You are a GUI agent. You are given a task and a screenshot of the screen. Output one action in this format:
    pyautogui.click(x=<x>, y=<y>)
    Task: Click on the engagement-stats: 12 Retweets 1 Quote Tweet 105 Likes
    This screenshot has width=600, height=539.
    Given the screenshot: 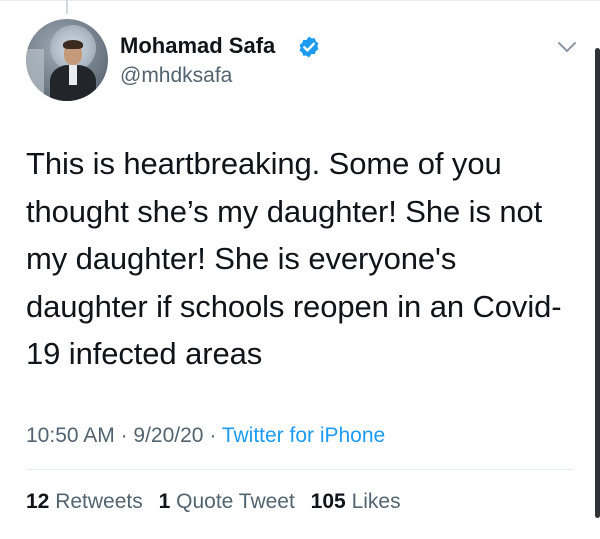 What is the action you would take?
    pyautogui.click(x=218, y=502)
    